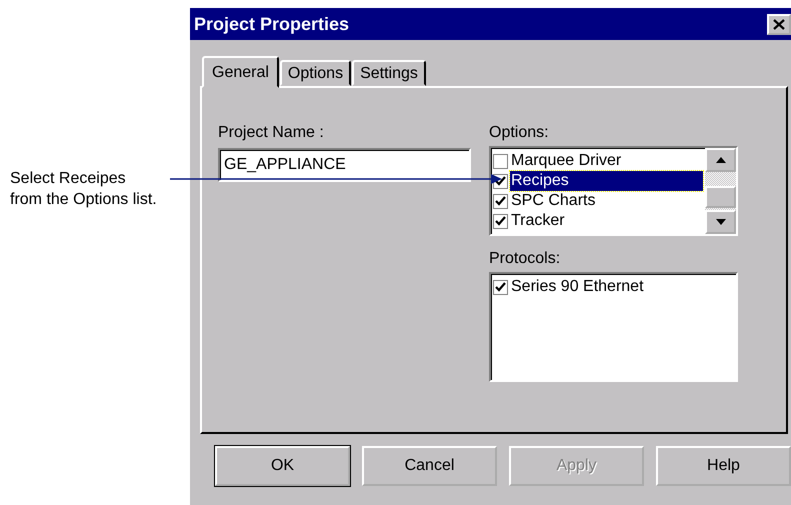 Image resolution: width=791 pixels, height=505 pixels. Describe the element at coordinates (272, 24) in the screenshot. I see `window-title: Project Properties` at that location.